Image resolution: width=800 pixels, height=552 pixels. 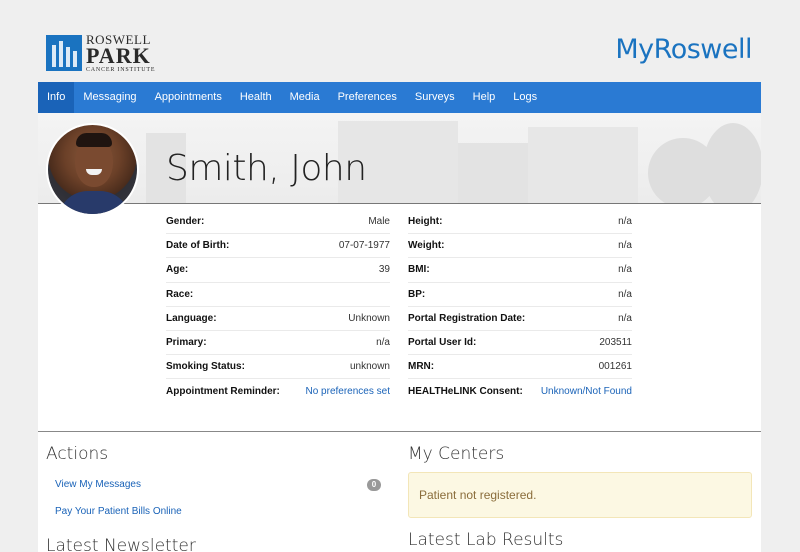 What do you see at coordinates (520, 295) in the screenshot?
I see `info-row-bp: BP: n/a` at bounding box center [520, 295].